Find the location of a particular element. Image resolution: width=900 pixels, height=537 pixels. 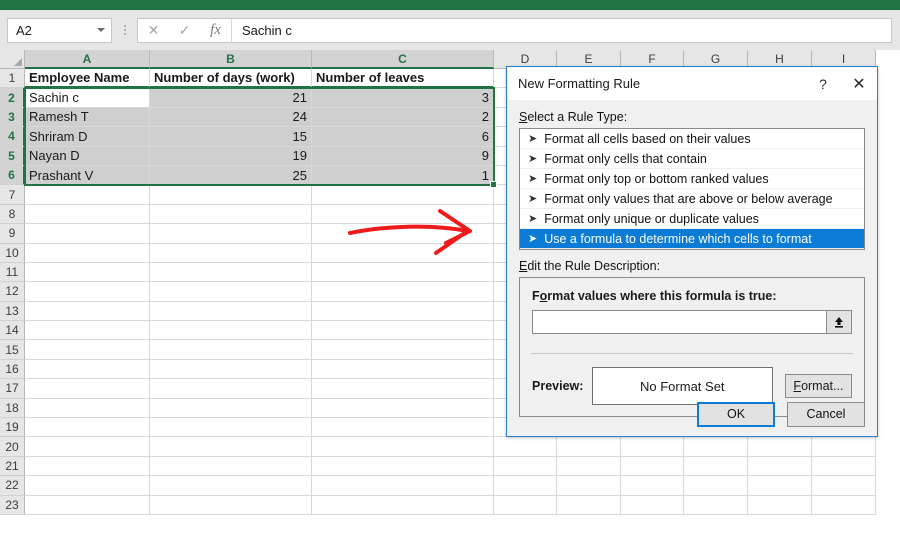

row-header-15: 15 is located at coordinates (12, 350).